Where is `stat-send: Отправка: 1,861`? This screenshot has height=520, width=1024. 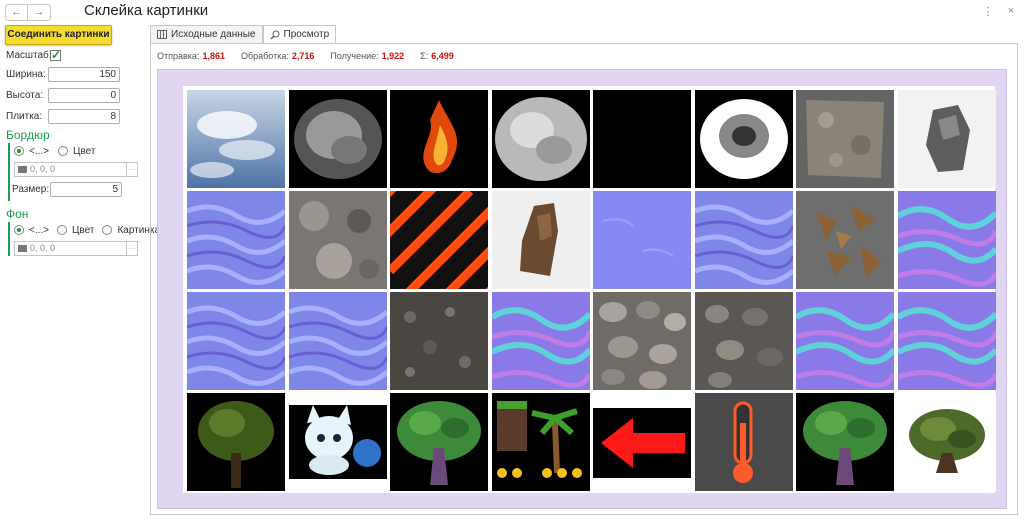 stat-send: Отправка: 1,861 is located at coordinates (191, 56).